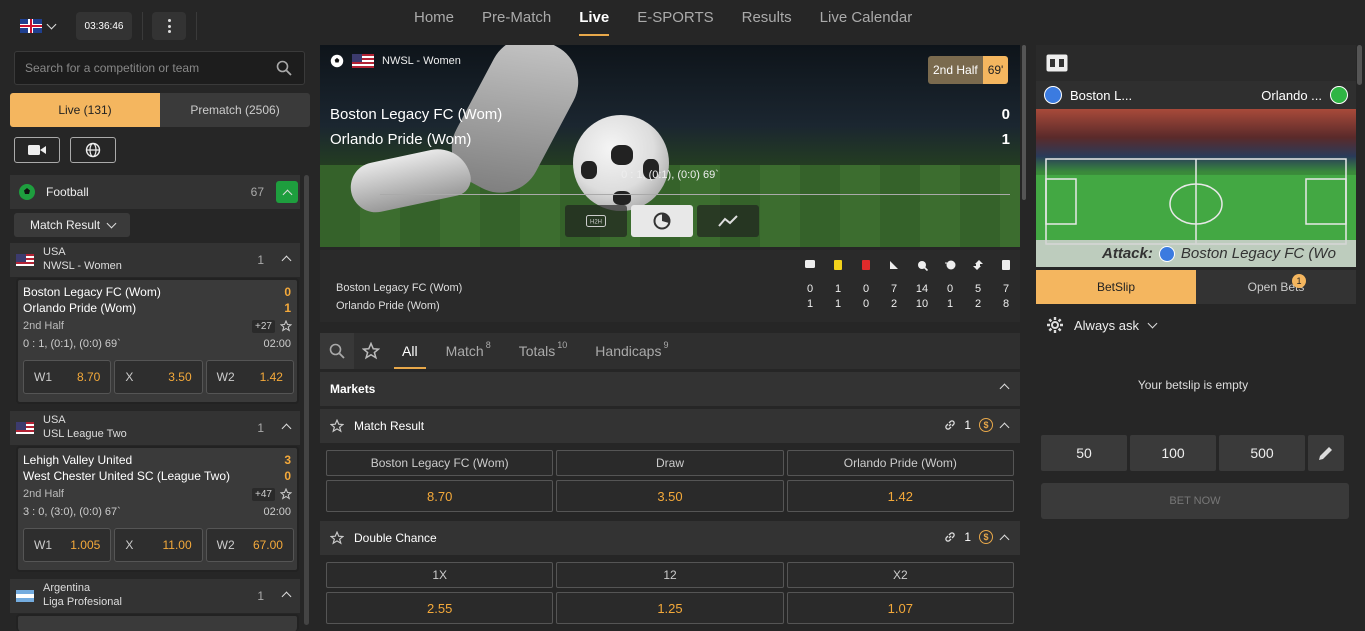 The image size is (1365, 631). Describe the element at coordinates (662, 221) in the screenshot. I see `stats-button` at that location.